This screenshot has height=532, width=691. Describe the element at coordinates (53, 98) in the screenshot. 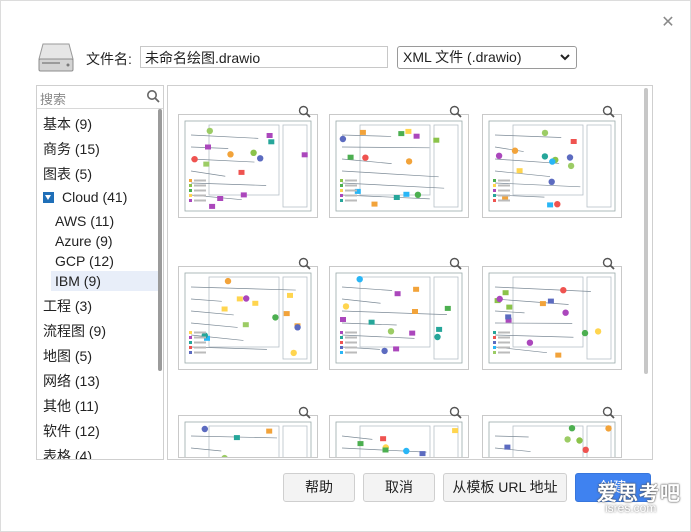

I see `search-input: 搜索` at that location.